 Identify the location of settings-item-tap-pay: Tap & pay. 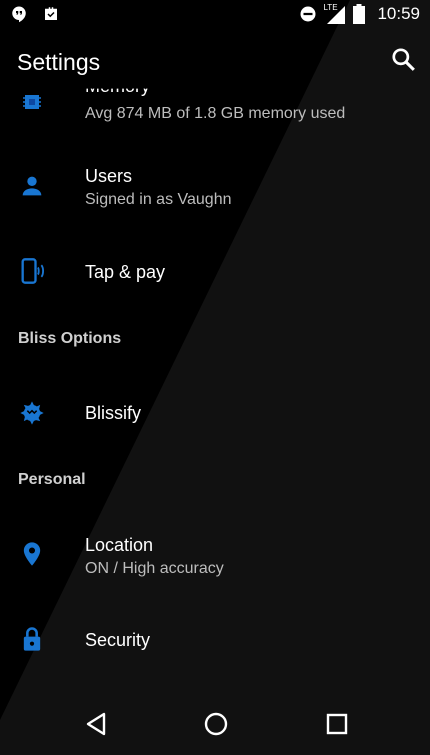
(215, 273).